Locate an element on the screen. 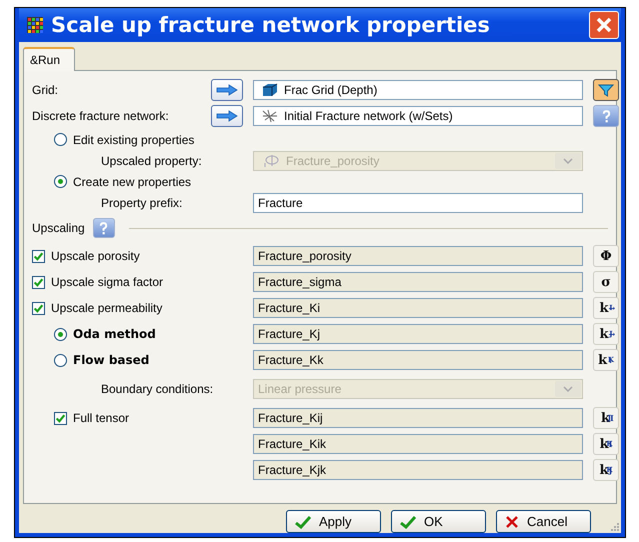 This screenshot has height=542, width=639. field-label: Boundary conditions: is located at coordinates (157, 389).